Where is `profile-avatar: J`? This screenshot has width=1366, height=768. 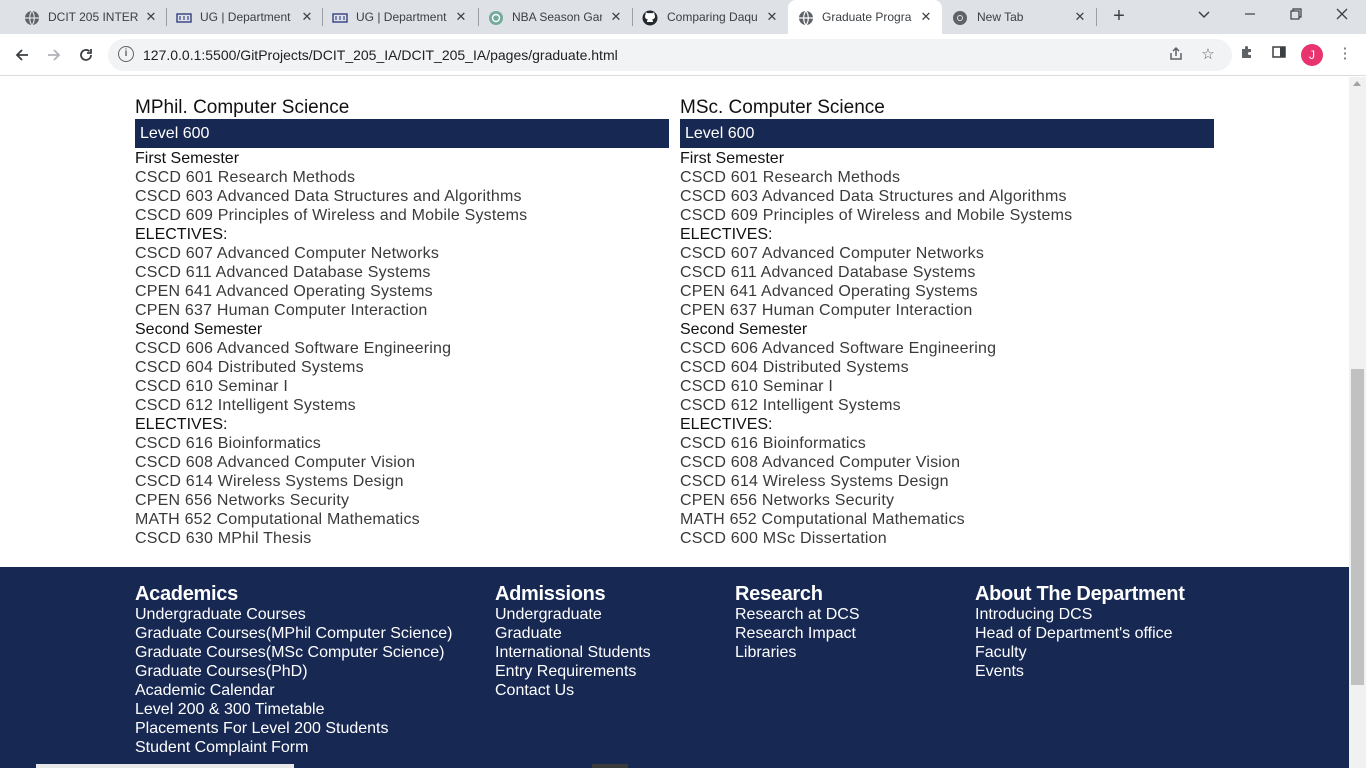
profile-avatar: J is located at coordinates (1312, 55).